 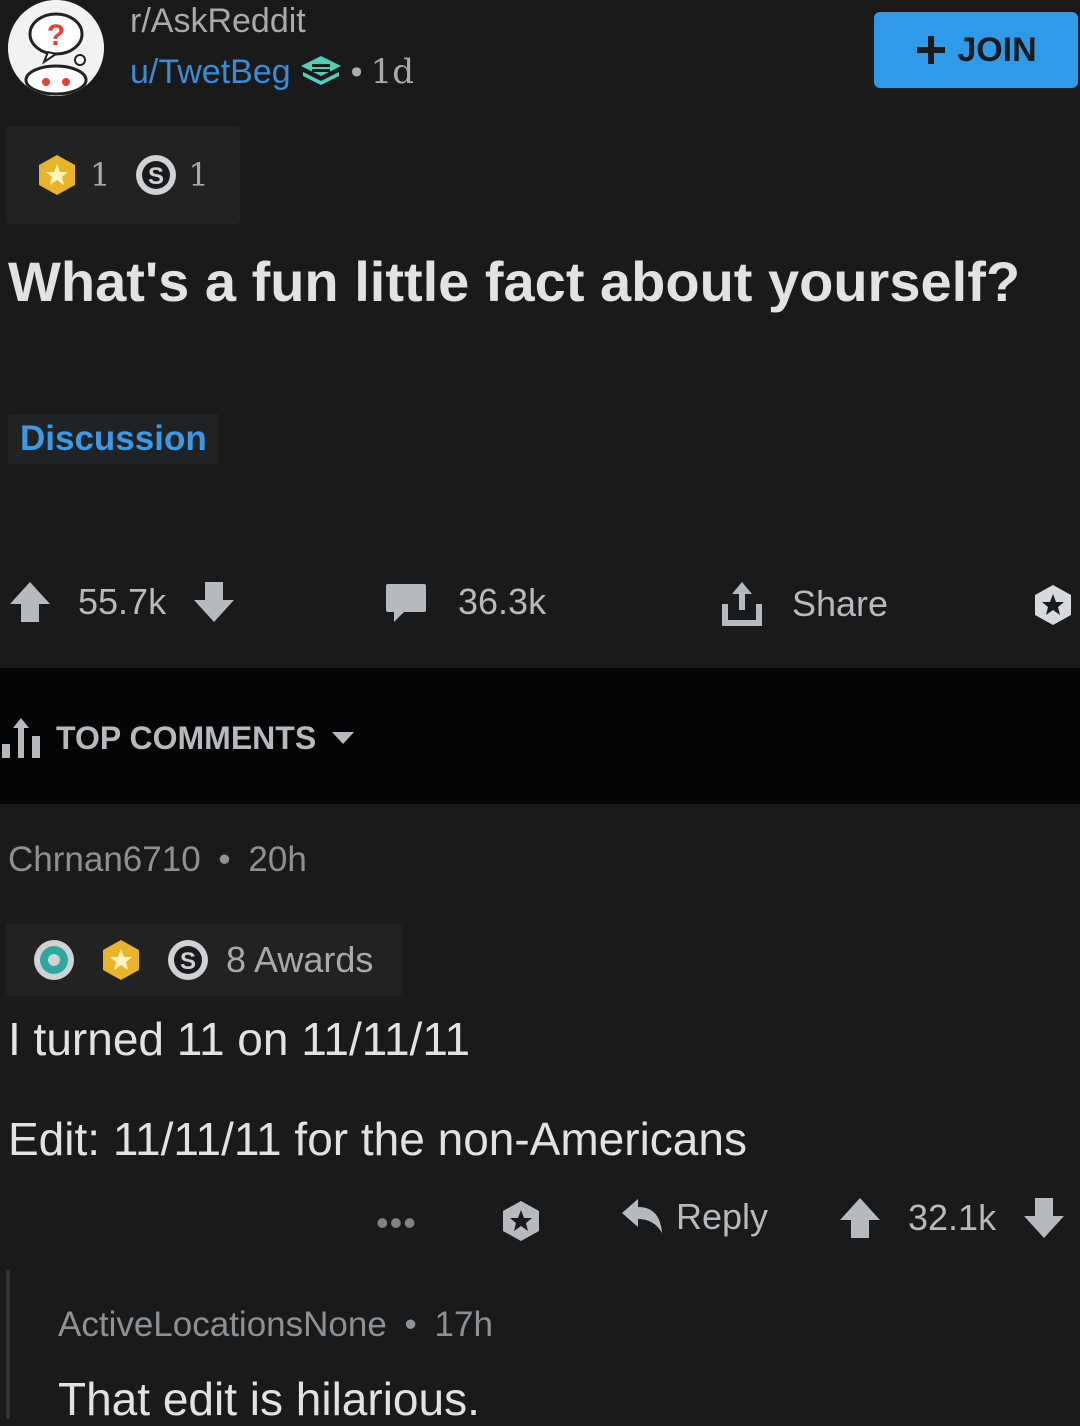 I want to click on reply-age: 17h, so click(x=463, y=1324).